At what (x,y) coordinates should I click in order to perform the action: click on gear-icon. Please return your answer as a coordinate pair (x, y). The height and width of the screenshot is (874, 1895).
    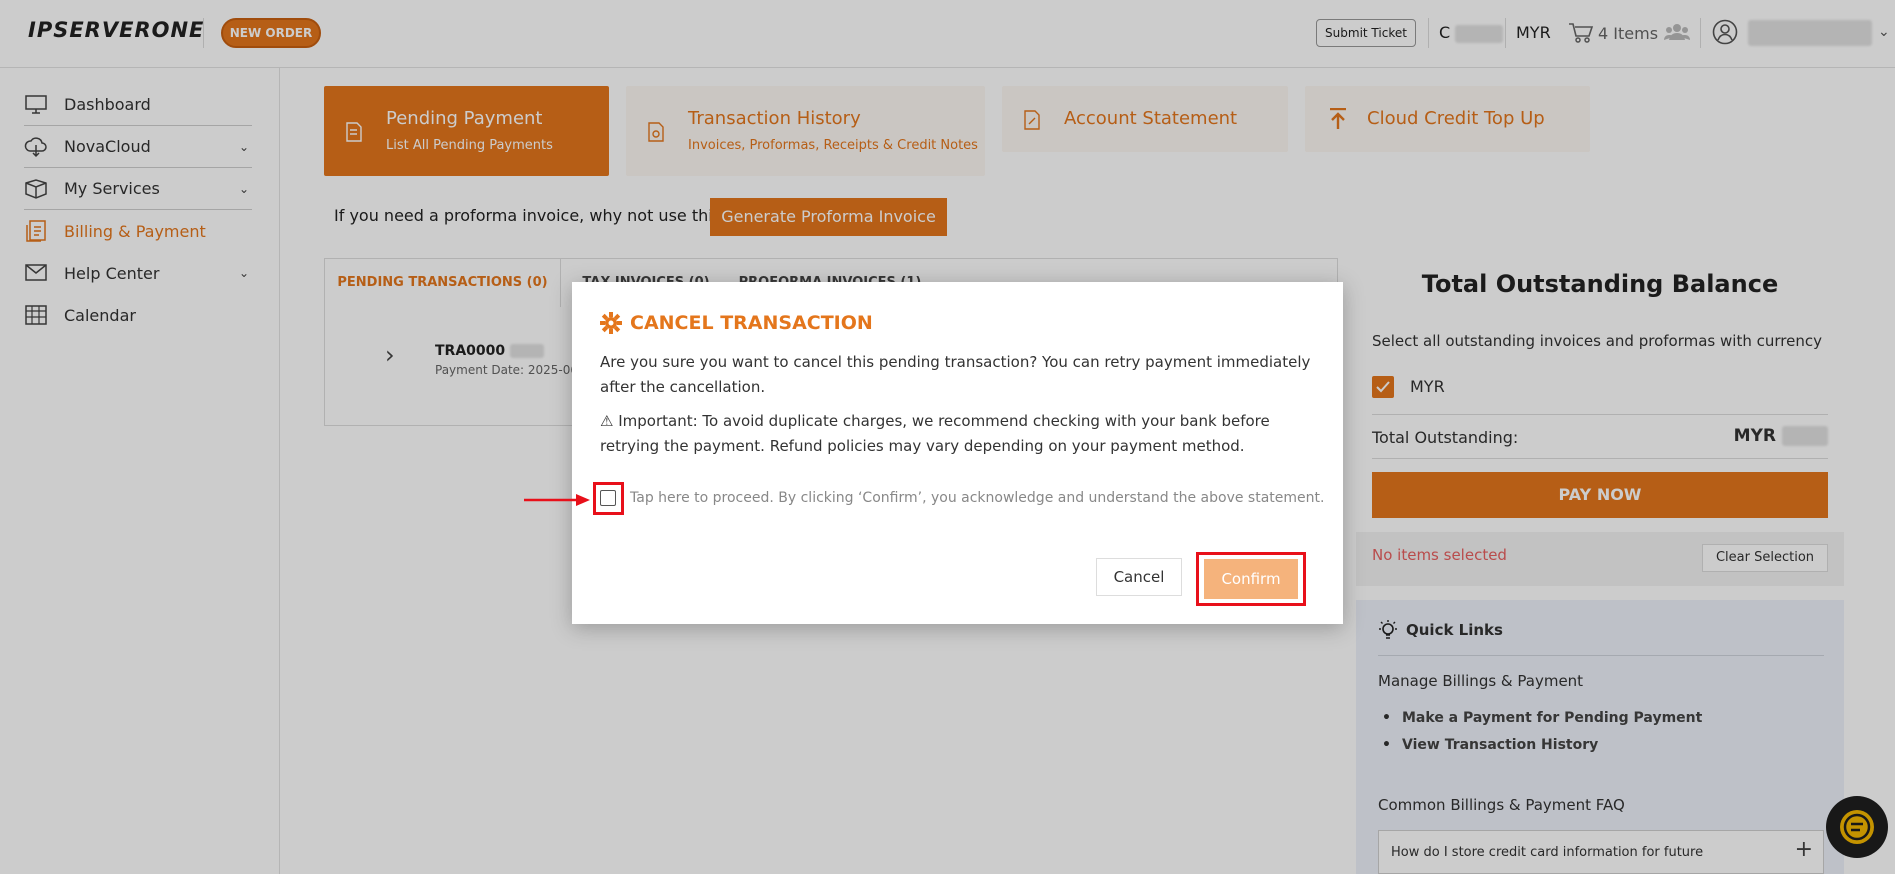
    Looking at the image, I should click on (611, 323).